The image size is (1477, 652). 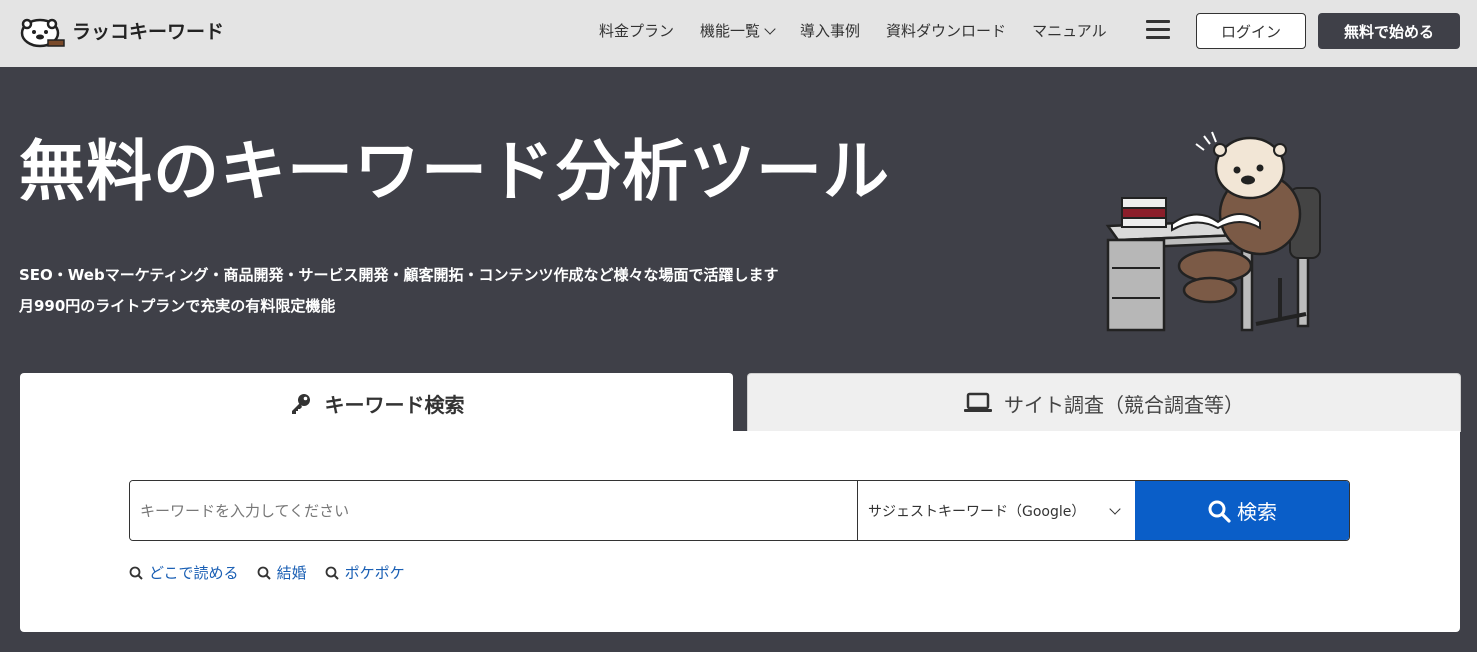 I want to click on key-icon, so click(x=301, y=403).